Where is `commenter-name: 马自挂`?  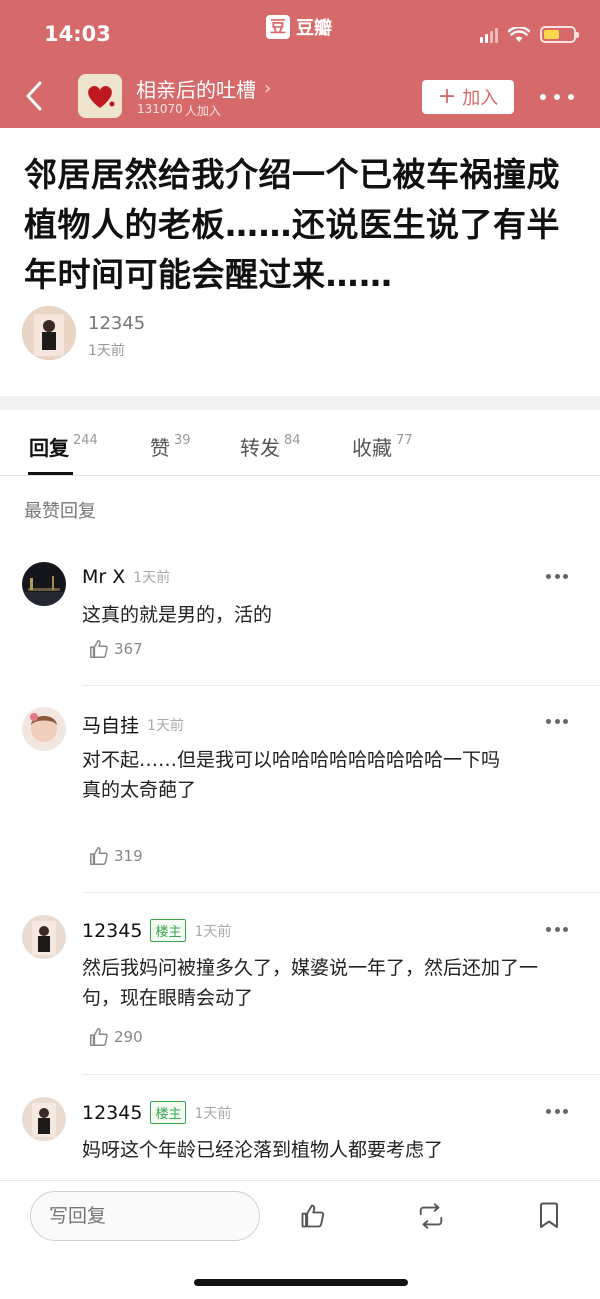
commenter-name: 马自挂 is located at coordinates (110, 724).